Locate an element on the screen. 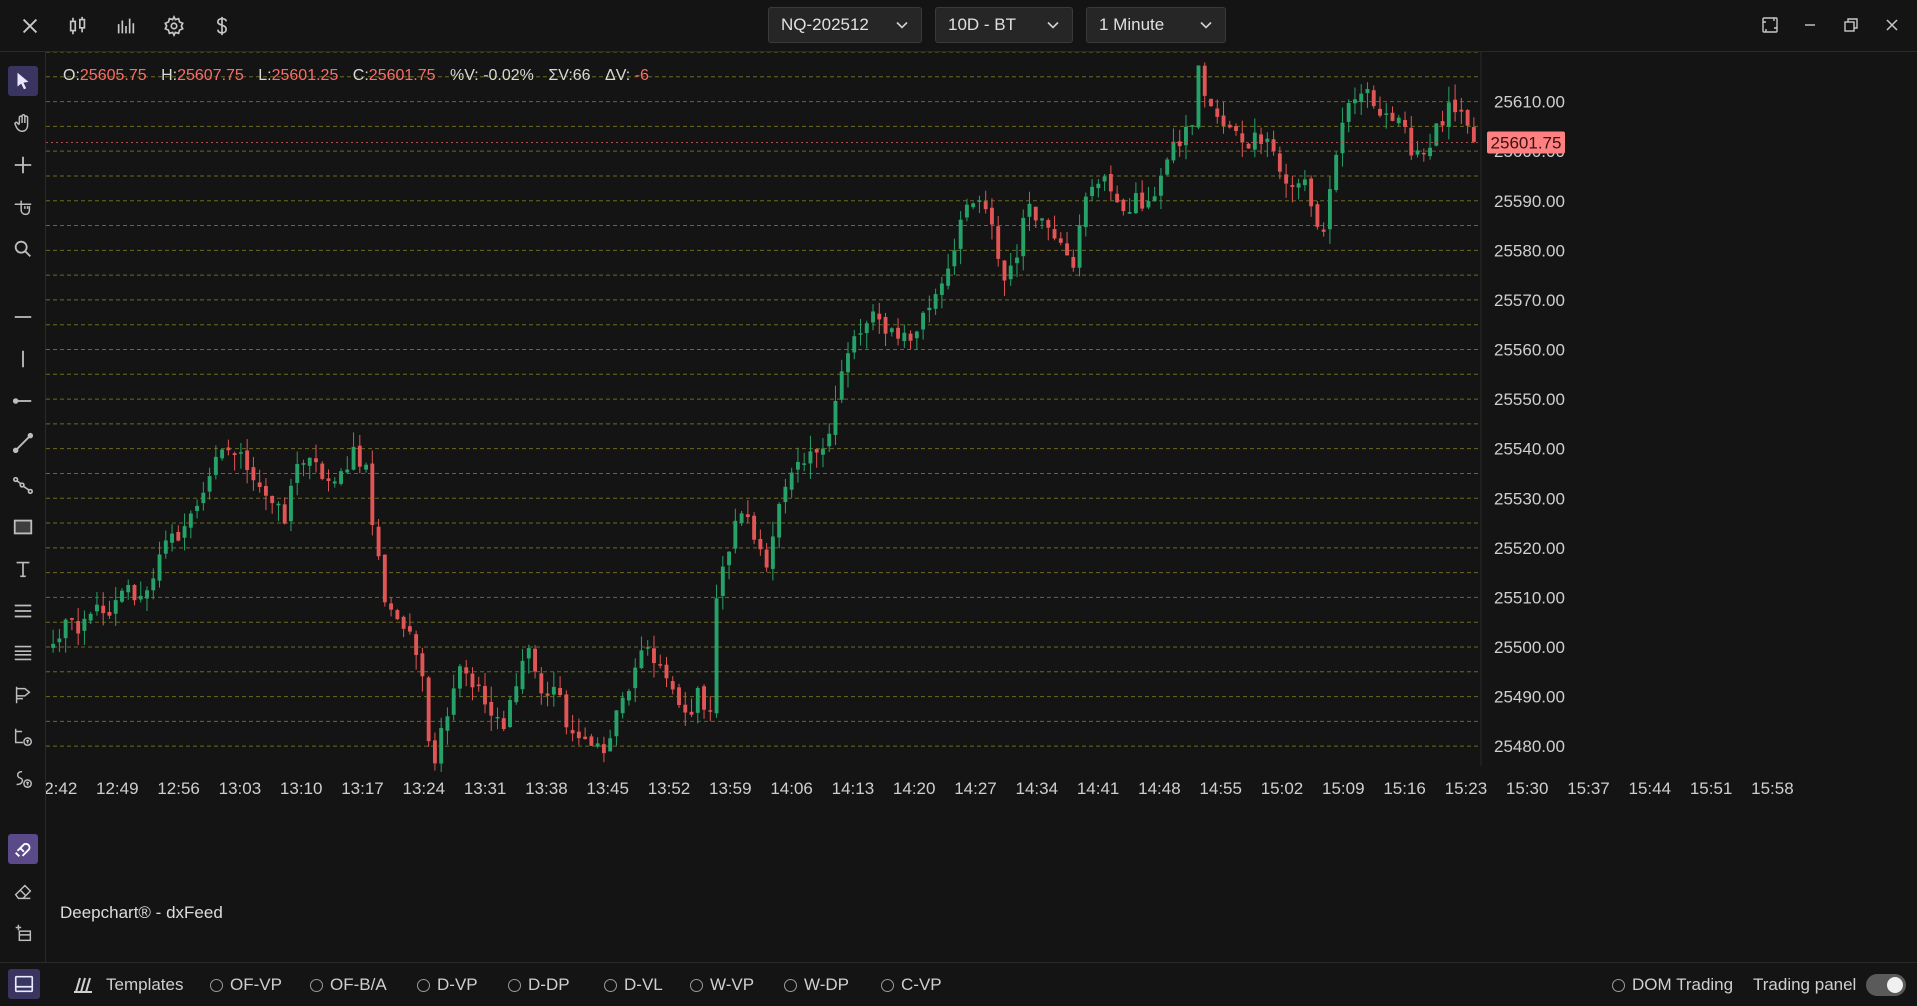 The width and height of the screenshot is (1917, 1006). trading-panel-option: Trading panel is located at coordinates (1830, 985).